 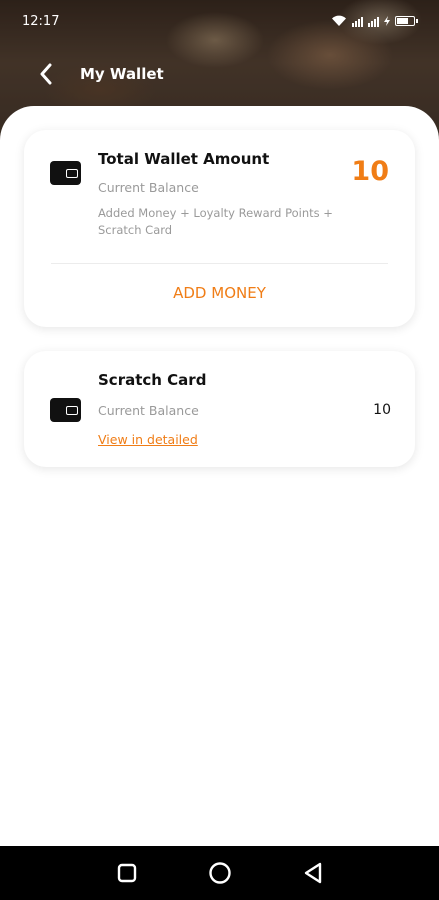 What do you see at coordinates (148, 439) in the screenshot?
I see `view-detailed-link: View in detailed` at bounding box center [148, 439].